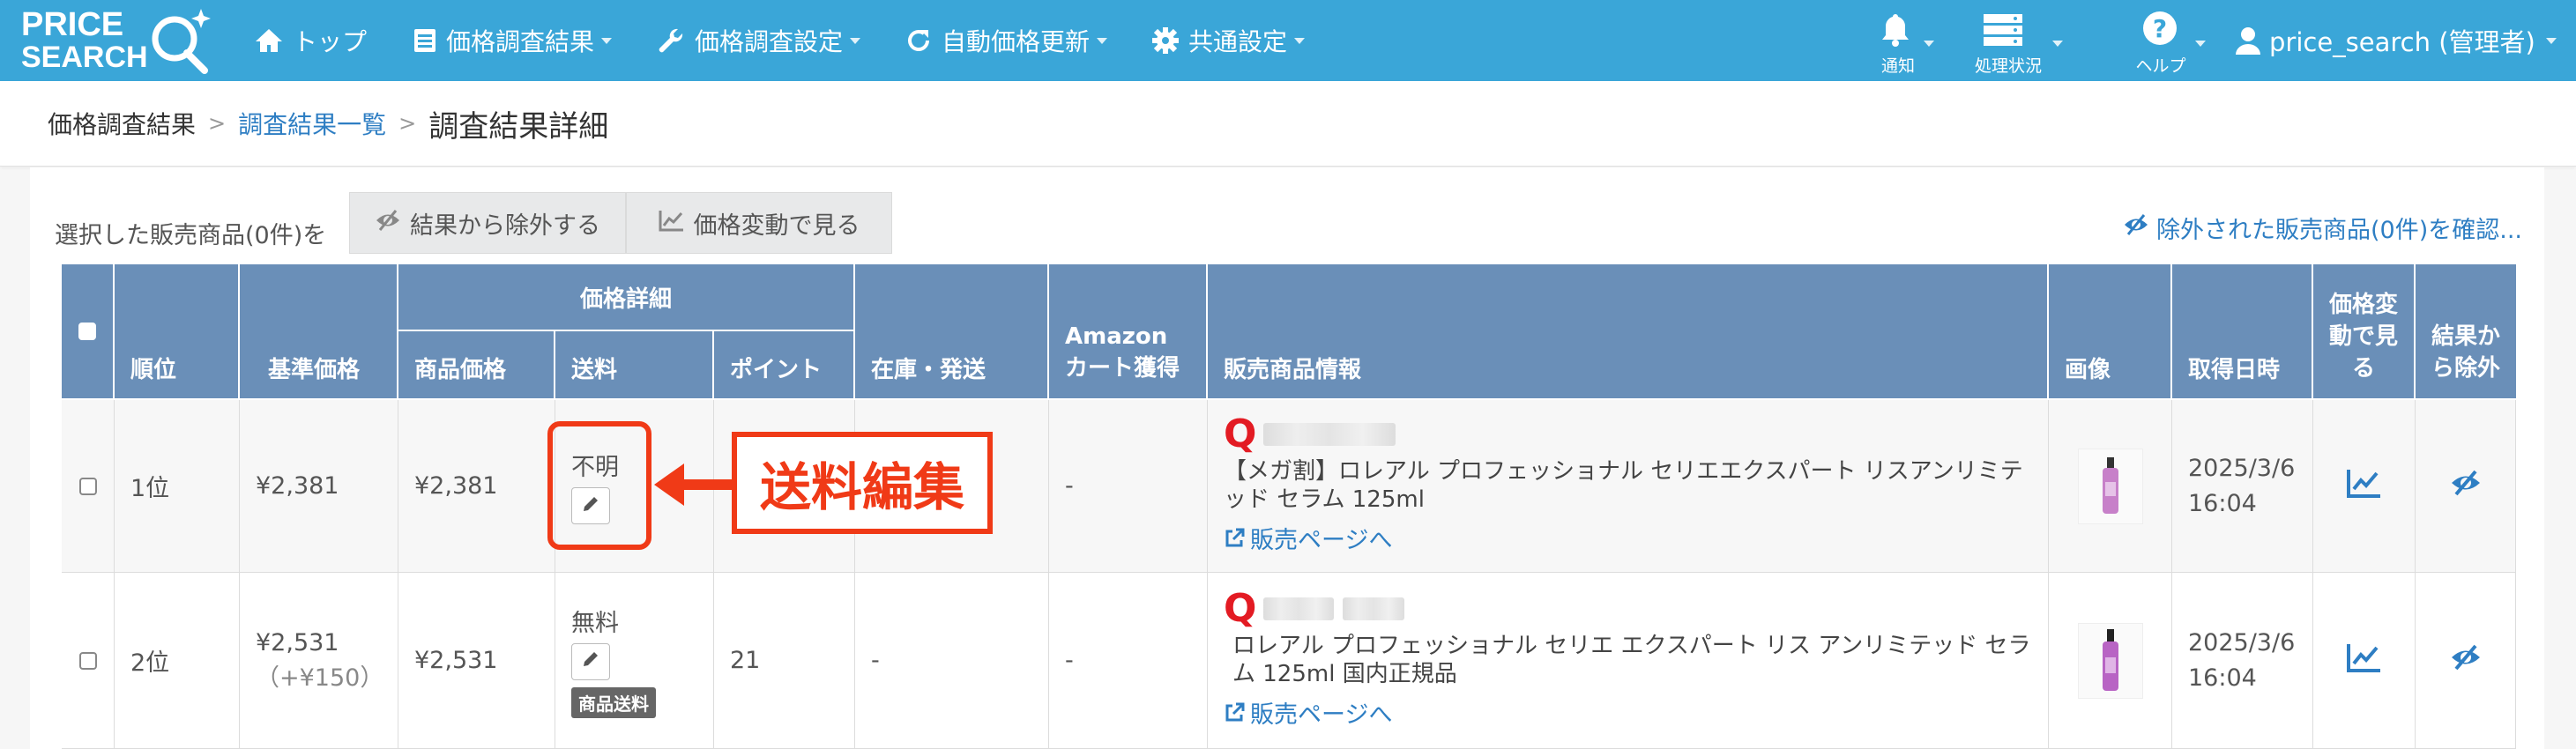  Describe the element at coordinates (87, 331) in the screenshot. I see `select-all-checkbox` at that location.